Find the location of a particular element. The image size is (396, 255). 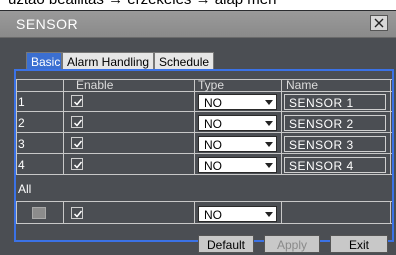

all-label: All is located at coordinates (25, 189).